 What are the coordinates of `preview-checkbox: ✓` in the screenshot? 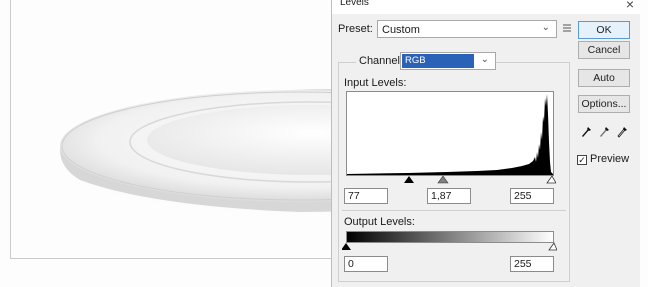 It's located at (582, 160).